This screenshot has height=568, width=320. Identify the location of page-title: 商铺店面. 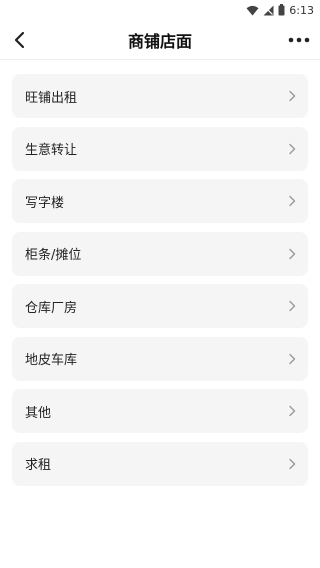
(159, 41).